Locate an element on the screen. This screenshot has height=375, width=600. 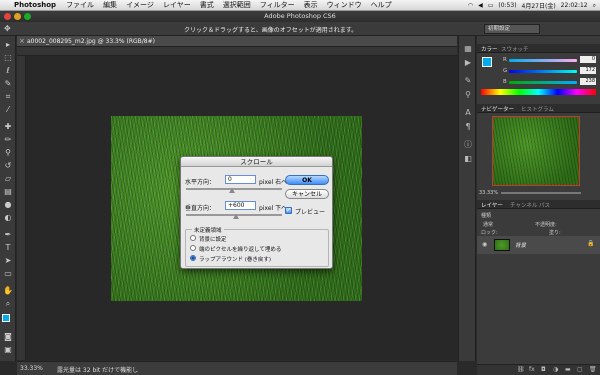
eraser-tool-icon: ▱ is located at coordinates (8, 179).